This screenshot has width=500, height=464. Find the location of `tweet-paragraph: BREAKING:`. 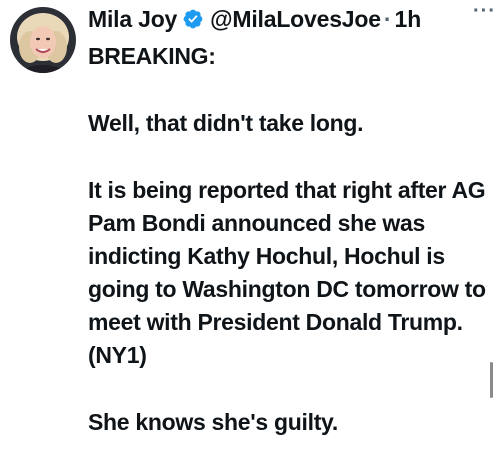

tweet-paragraph: BREAKING: is located at coordinates (152, 56).